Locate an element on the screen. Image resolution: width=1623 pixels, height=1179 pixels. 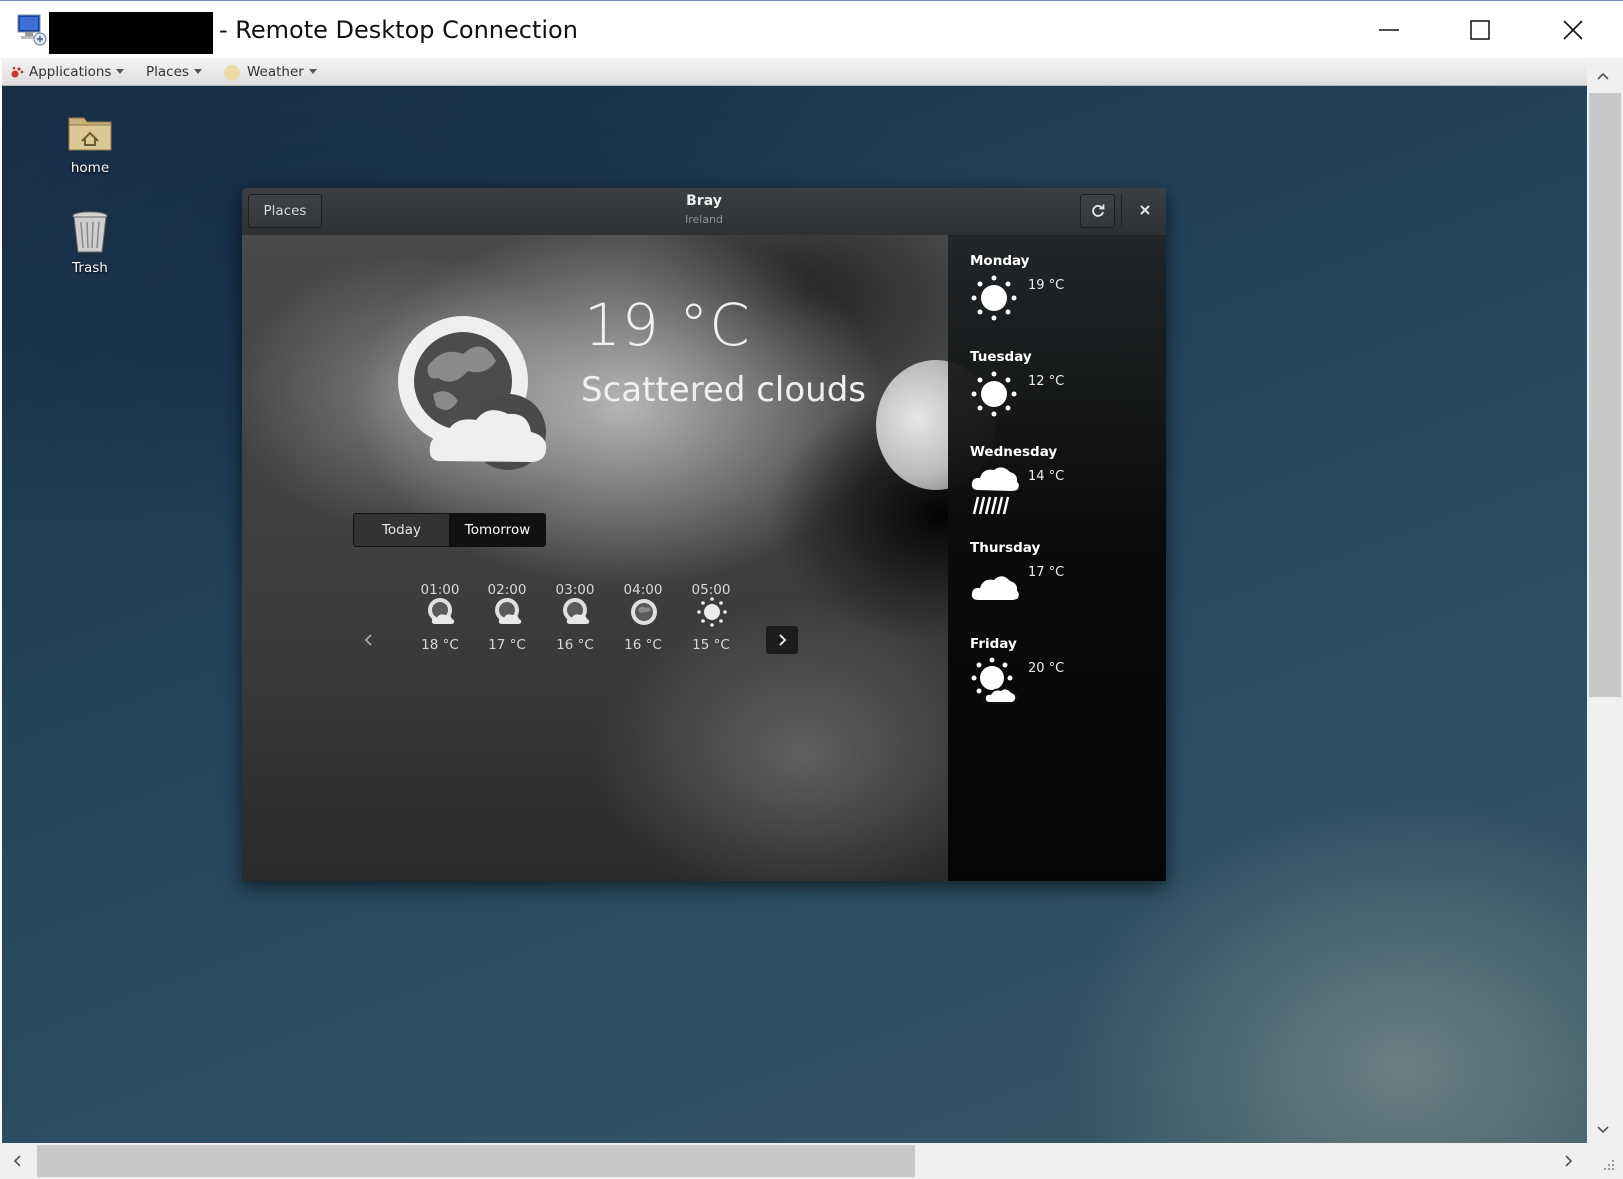
resize-grip-icon is located at coordinates (1608, 1167).